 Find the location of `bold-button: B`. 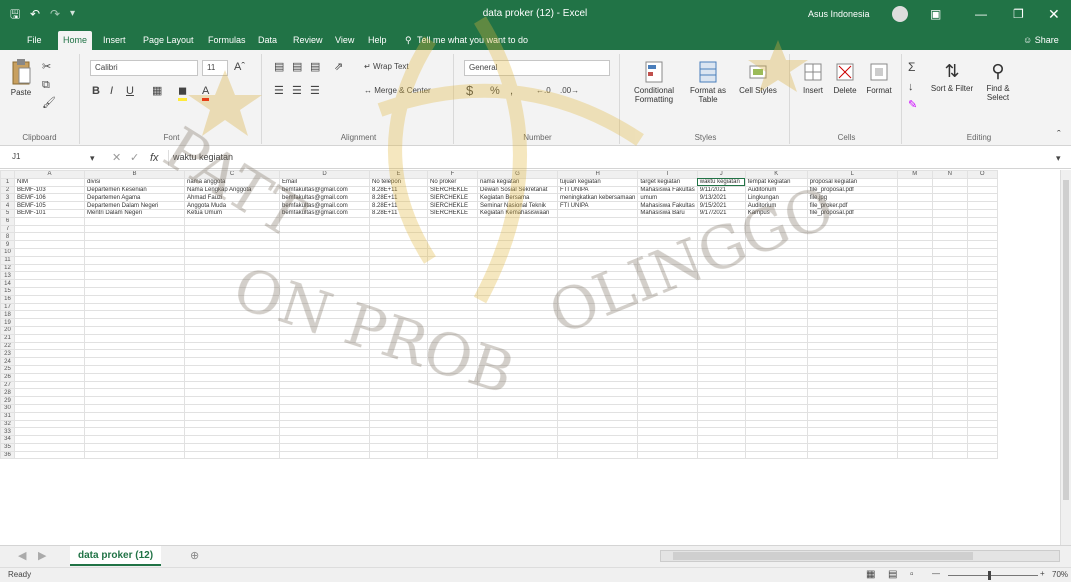

bold-button: B is located at coordinates (96, 91).